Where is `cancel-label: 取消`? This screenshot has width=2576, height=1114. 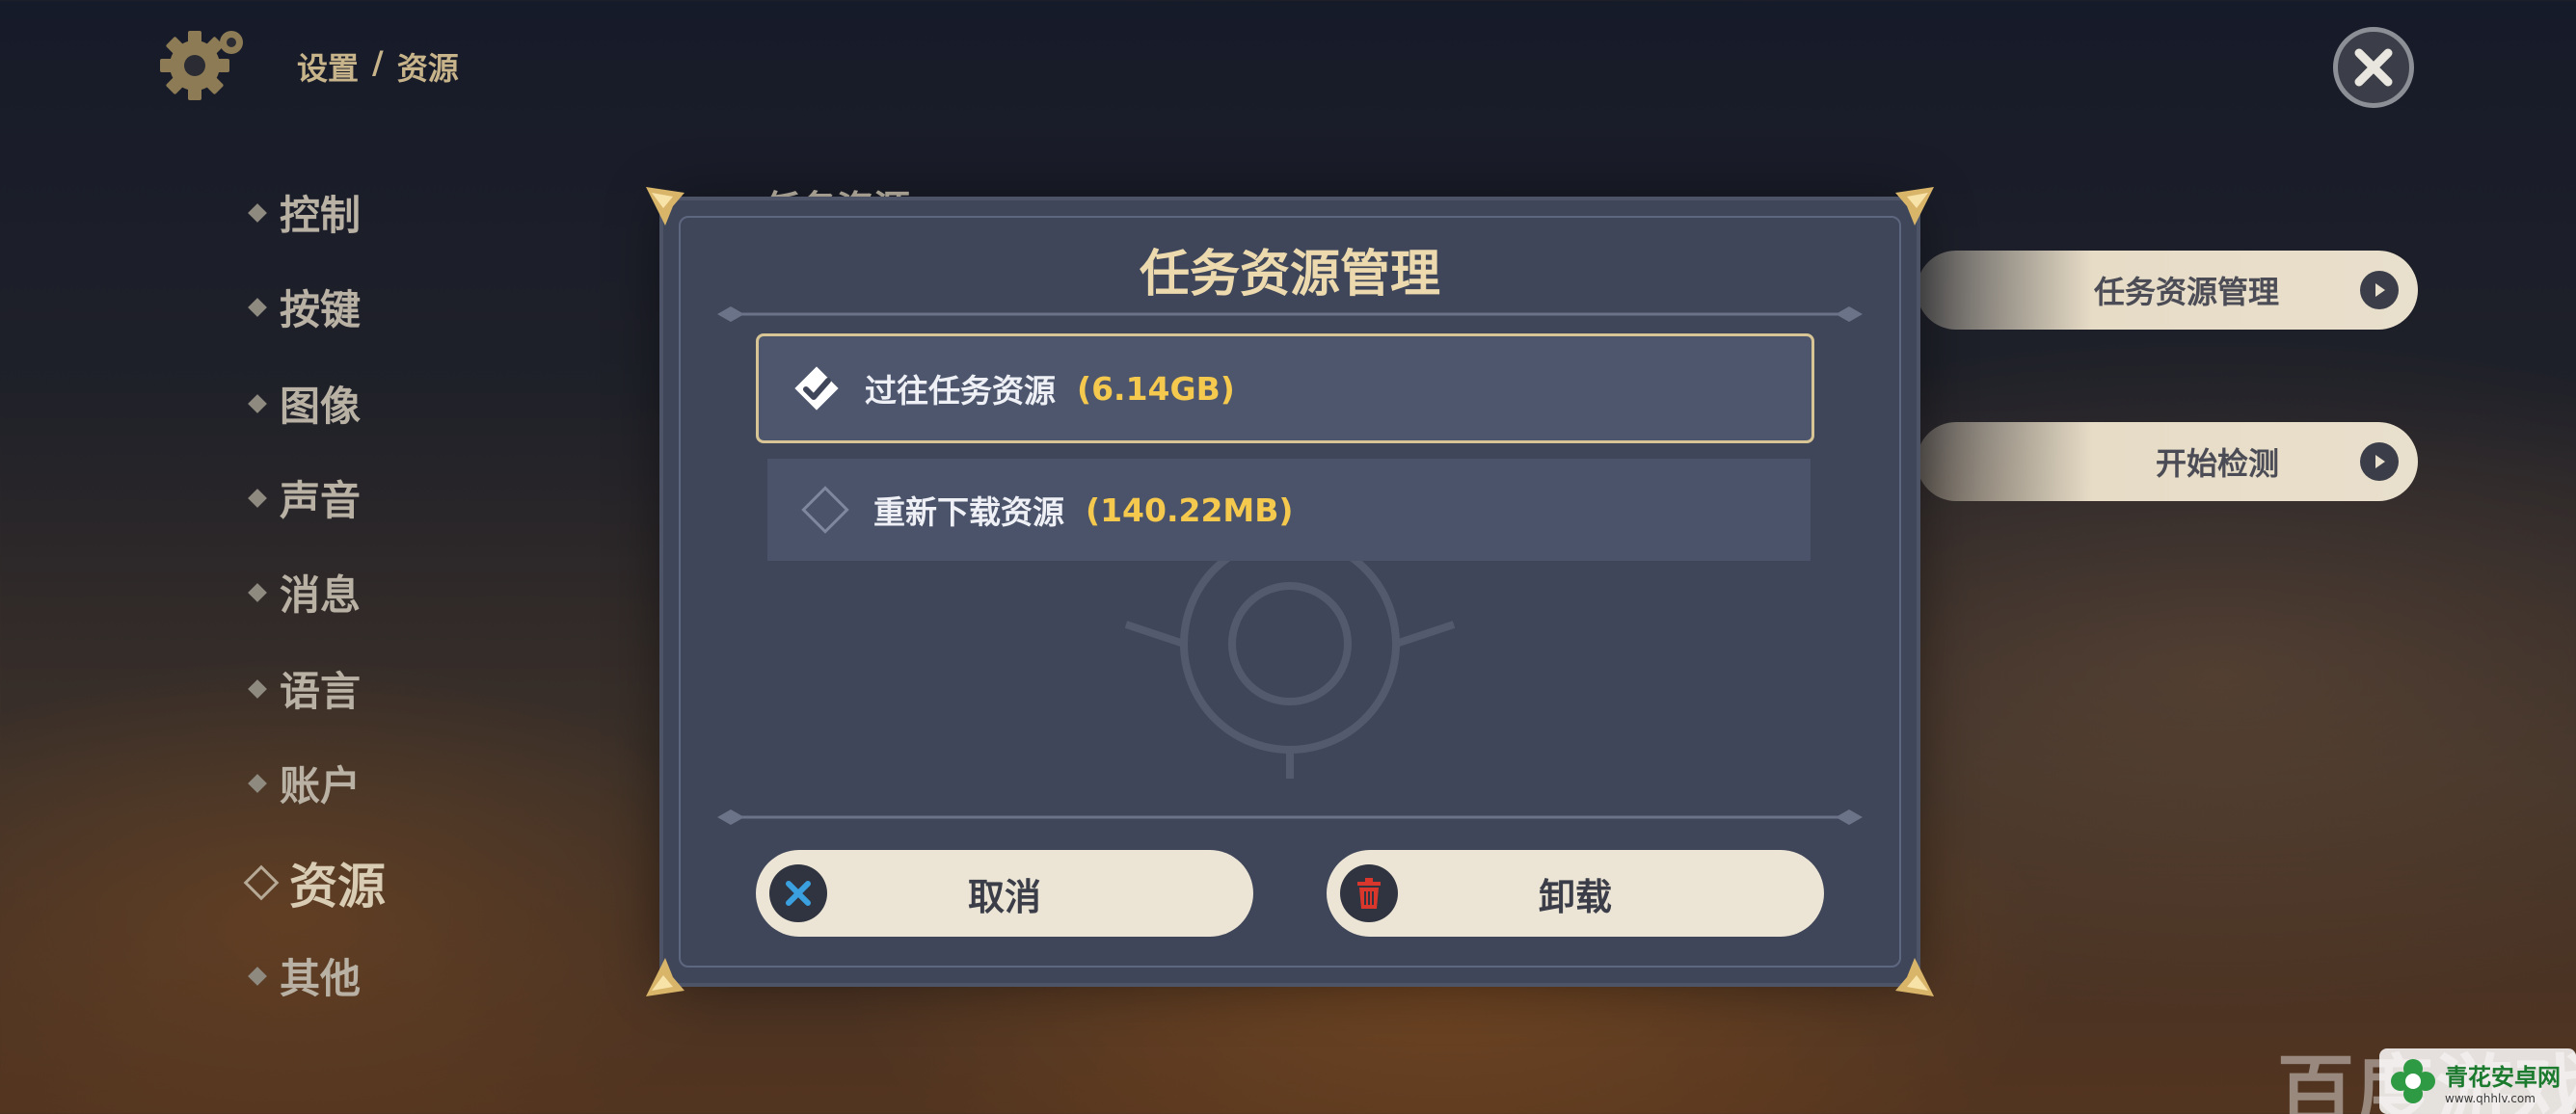 cancel-label: 取消 is located at coordinates (1004, 896).